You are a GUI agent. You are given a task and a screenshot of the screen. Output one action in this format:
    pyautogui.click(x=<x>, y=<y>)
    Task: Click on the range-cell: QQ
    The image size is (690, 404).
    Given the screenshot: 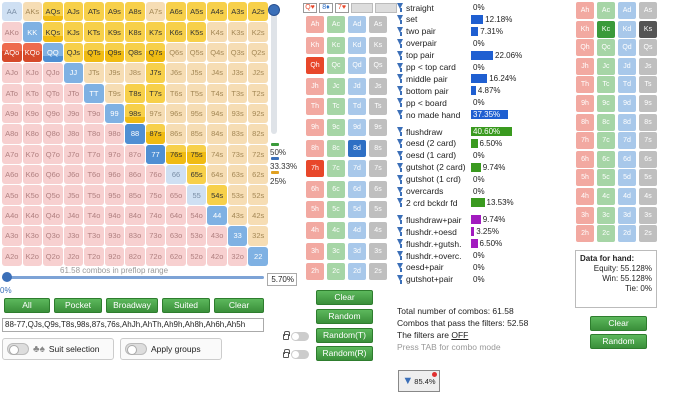 What is the action you would take?
    pyautogui.click(x=53, y=52)
    